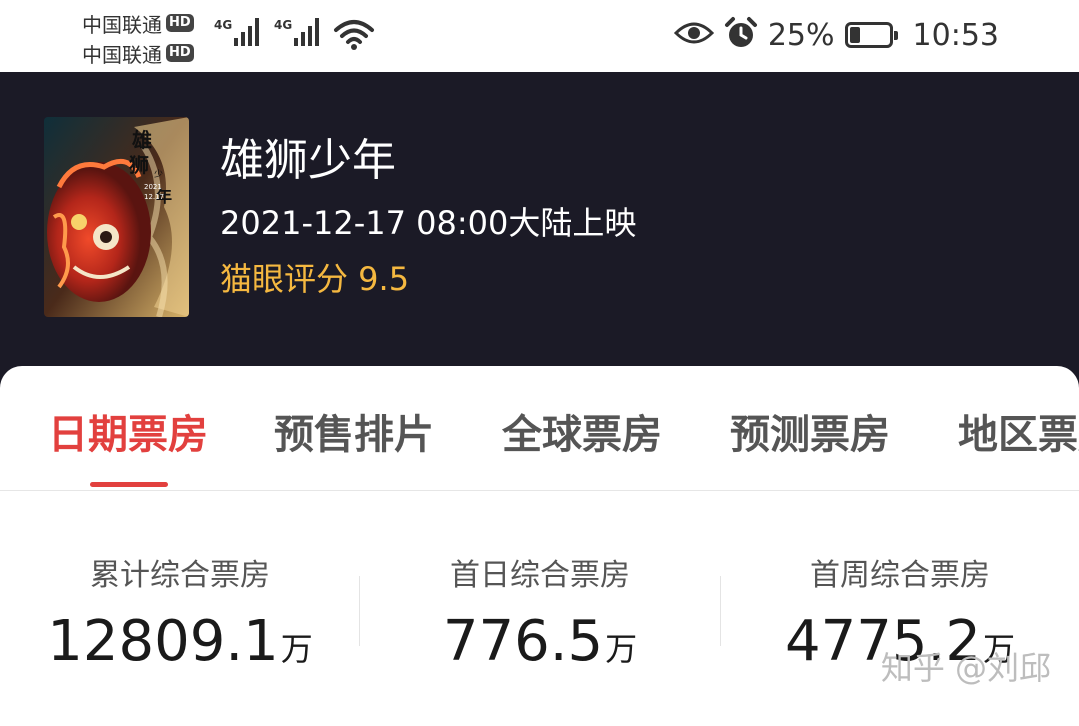 The width and height of the screenshot is (1079, 726). What do you see at coordinates (154, 197) in the screenshot?
I see `svg-text: 12.17` at bounding box center [154, 197].